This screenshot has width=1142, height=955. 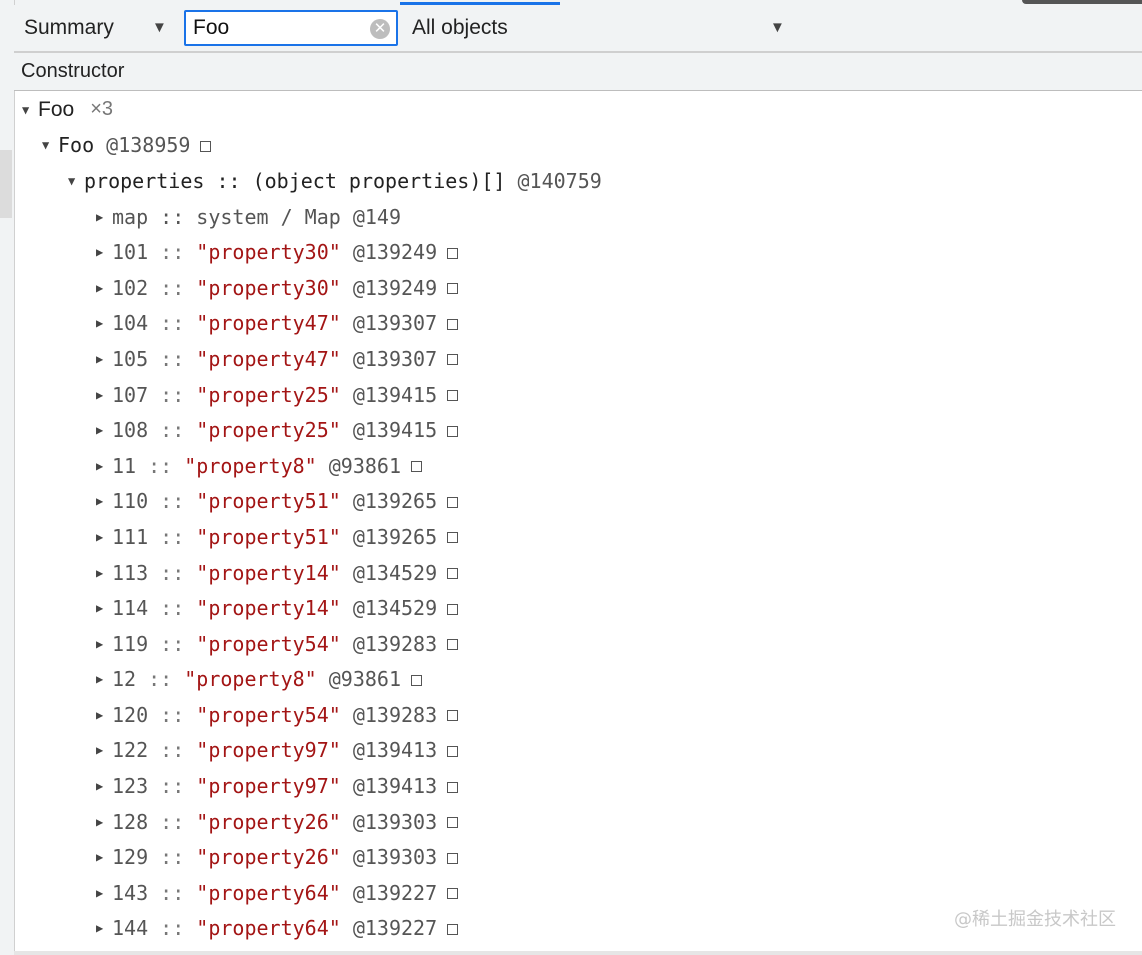 What do you see at coordinates (226, 216) in the screenshot?
I see `map-label: map :: system / Map` at bounding box center [226, 216].